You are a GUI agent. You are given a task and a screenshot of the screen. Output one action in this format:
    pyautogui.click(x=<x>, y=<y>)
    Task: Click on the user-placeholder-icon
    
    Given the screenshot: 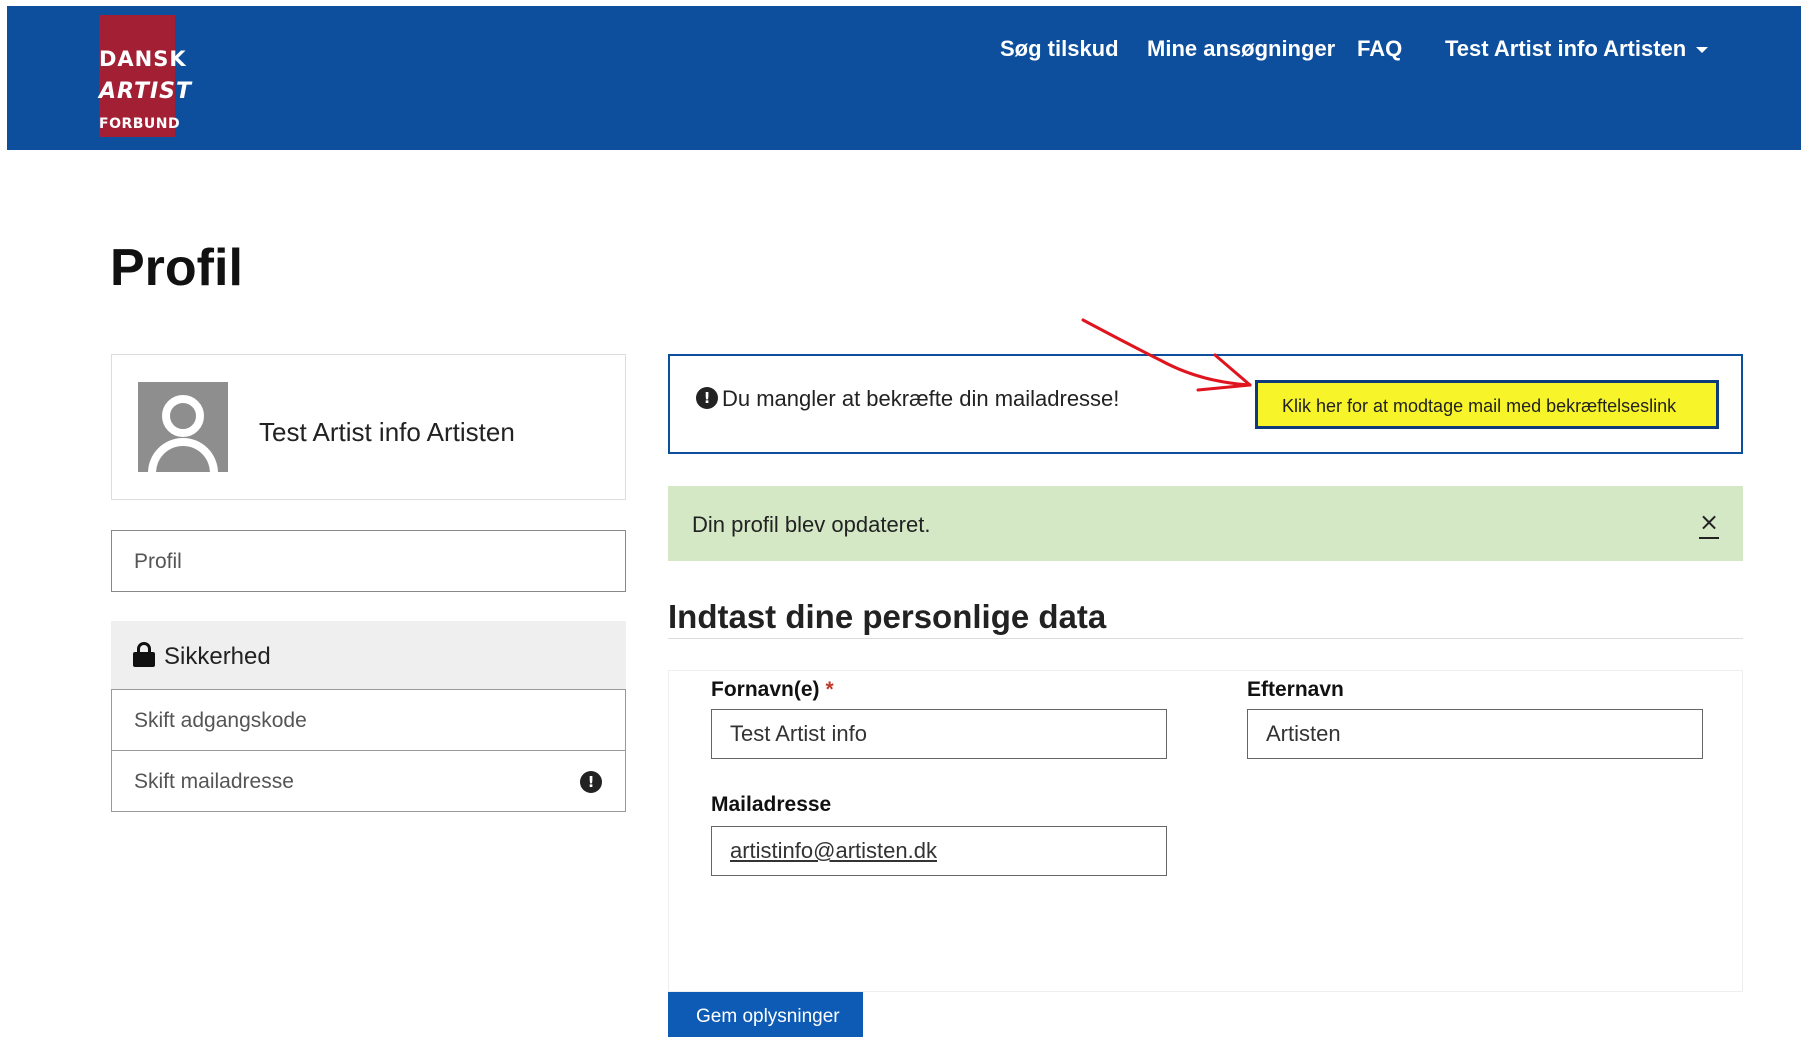 What is the action you would take?
    pyautogui.click(x=183, y=427)
    